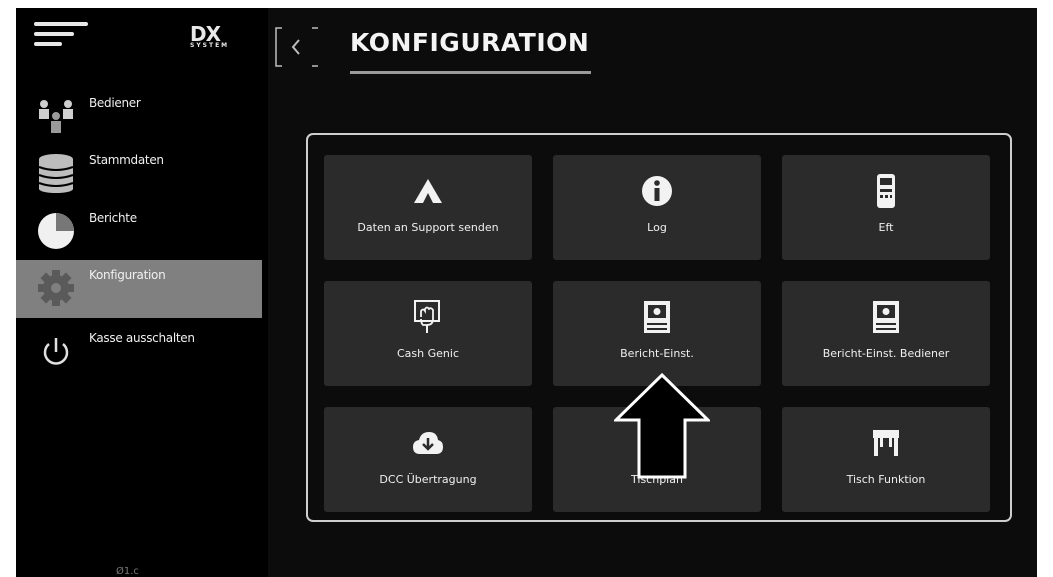  What do you see at coordinates (657, 333) in the screenshot?
I see `tile-bericht-einst: Bericht-Einst.` at bounding box center [657, 333].